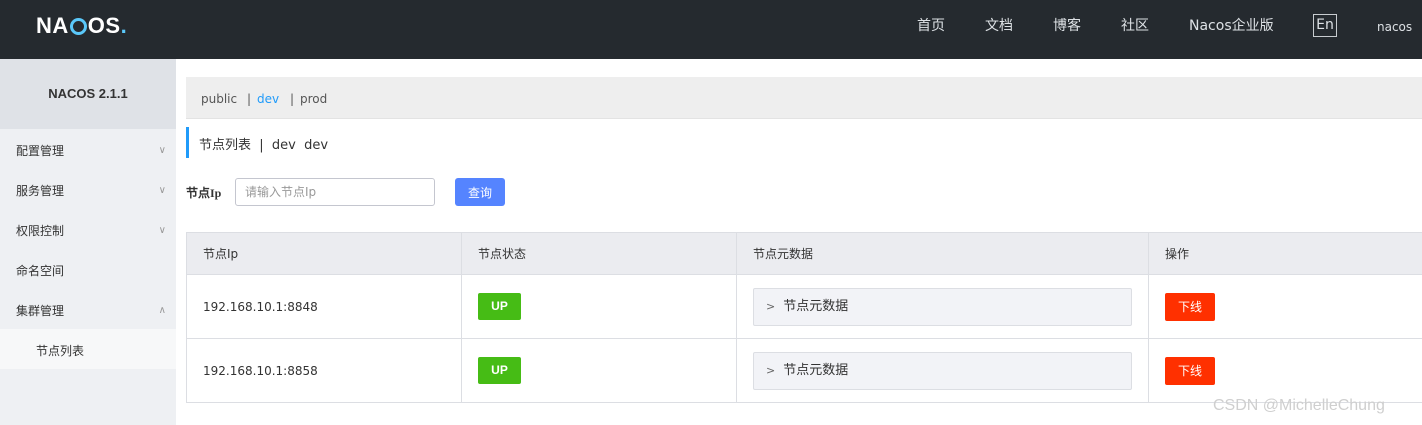 The height and width of the screenshot is (425, 1422). Describe the element at coordinates (324, 370) in the screenshot. I see `node-ip: 192.168.10.1:8858` at that location.